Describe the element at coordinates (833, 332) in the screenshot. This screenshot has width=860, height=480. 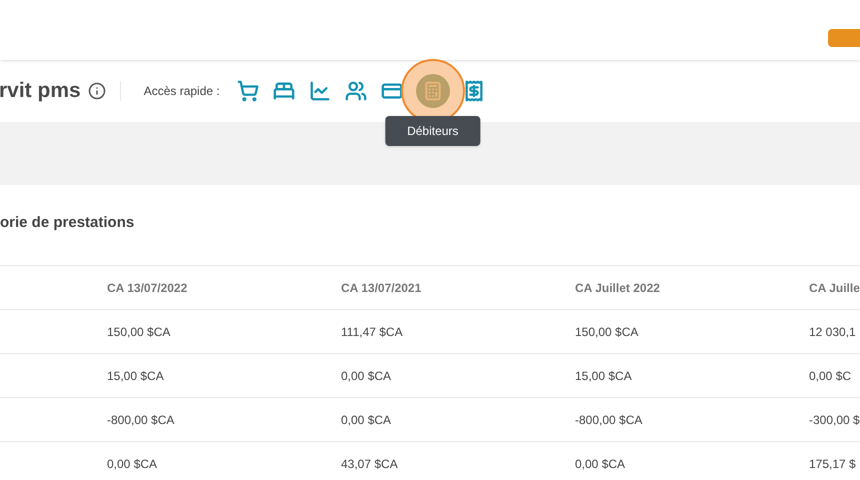
I see `table-cell-text: 12 030,1` at that location.